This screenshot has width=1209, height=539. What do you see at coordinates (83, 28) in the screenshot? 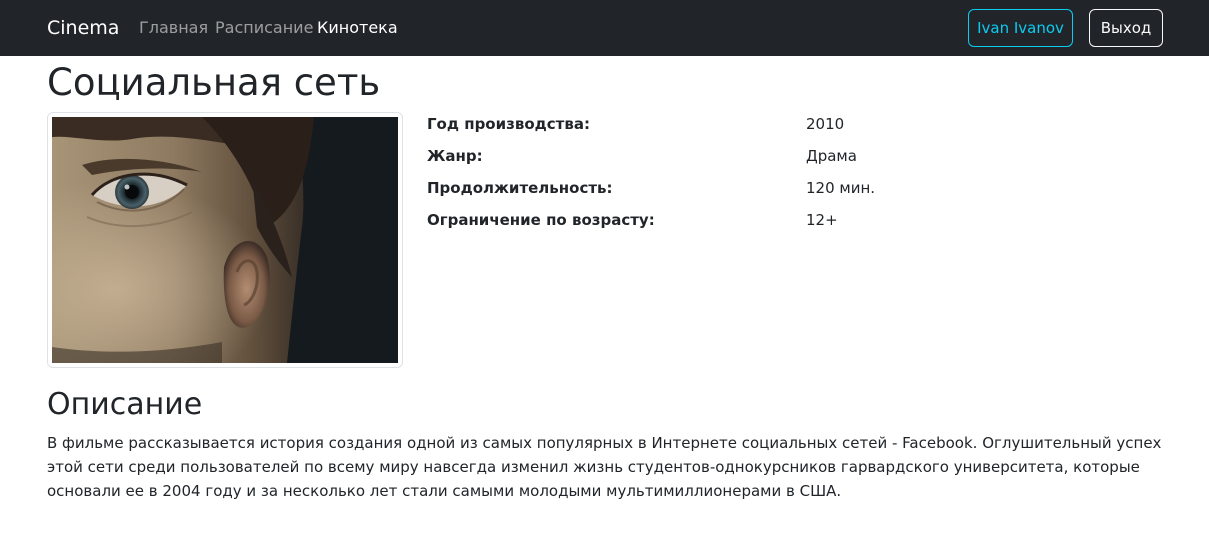
I see `brand-link: Cinema` at bounding box center [83, 28].